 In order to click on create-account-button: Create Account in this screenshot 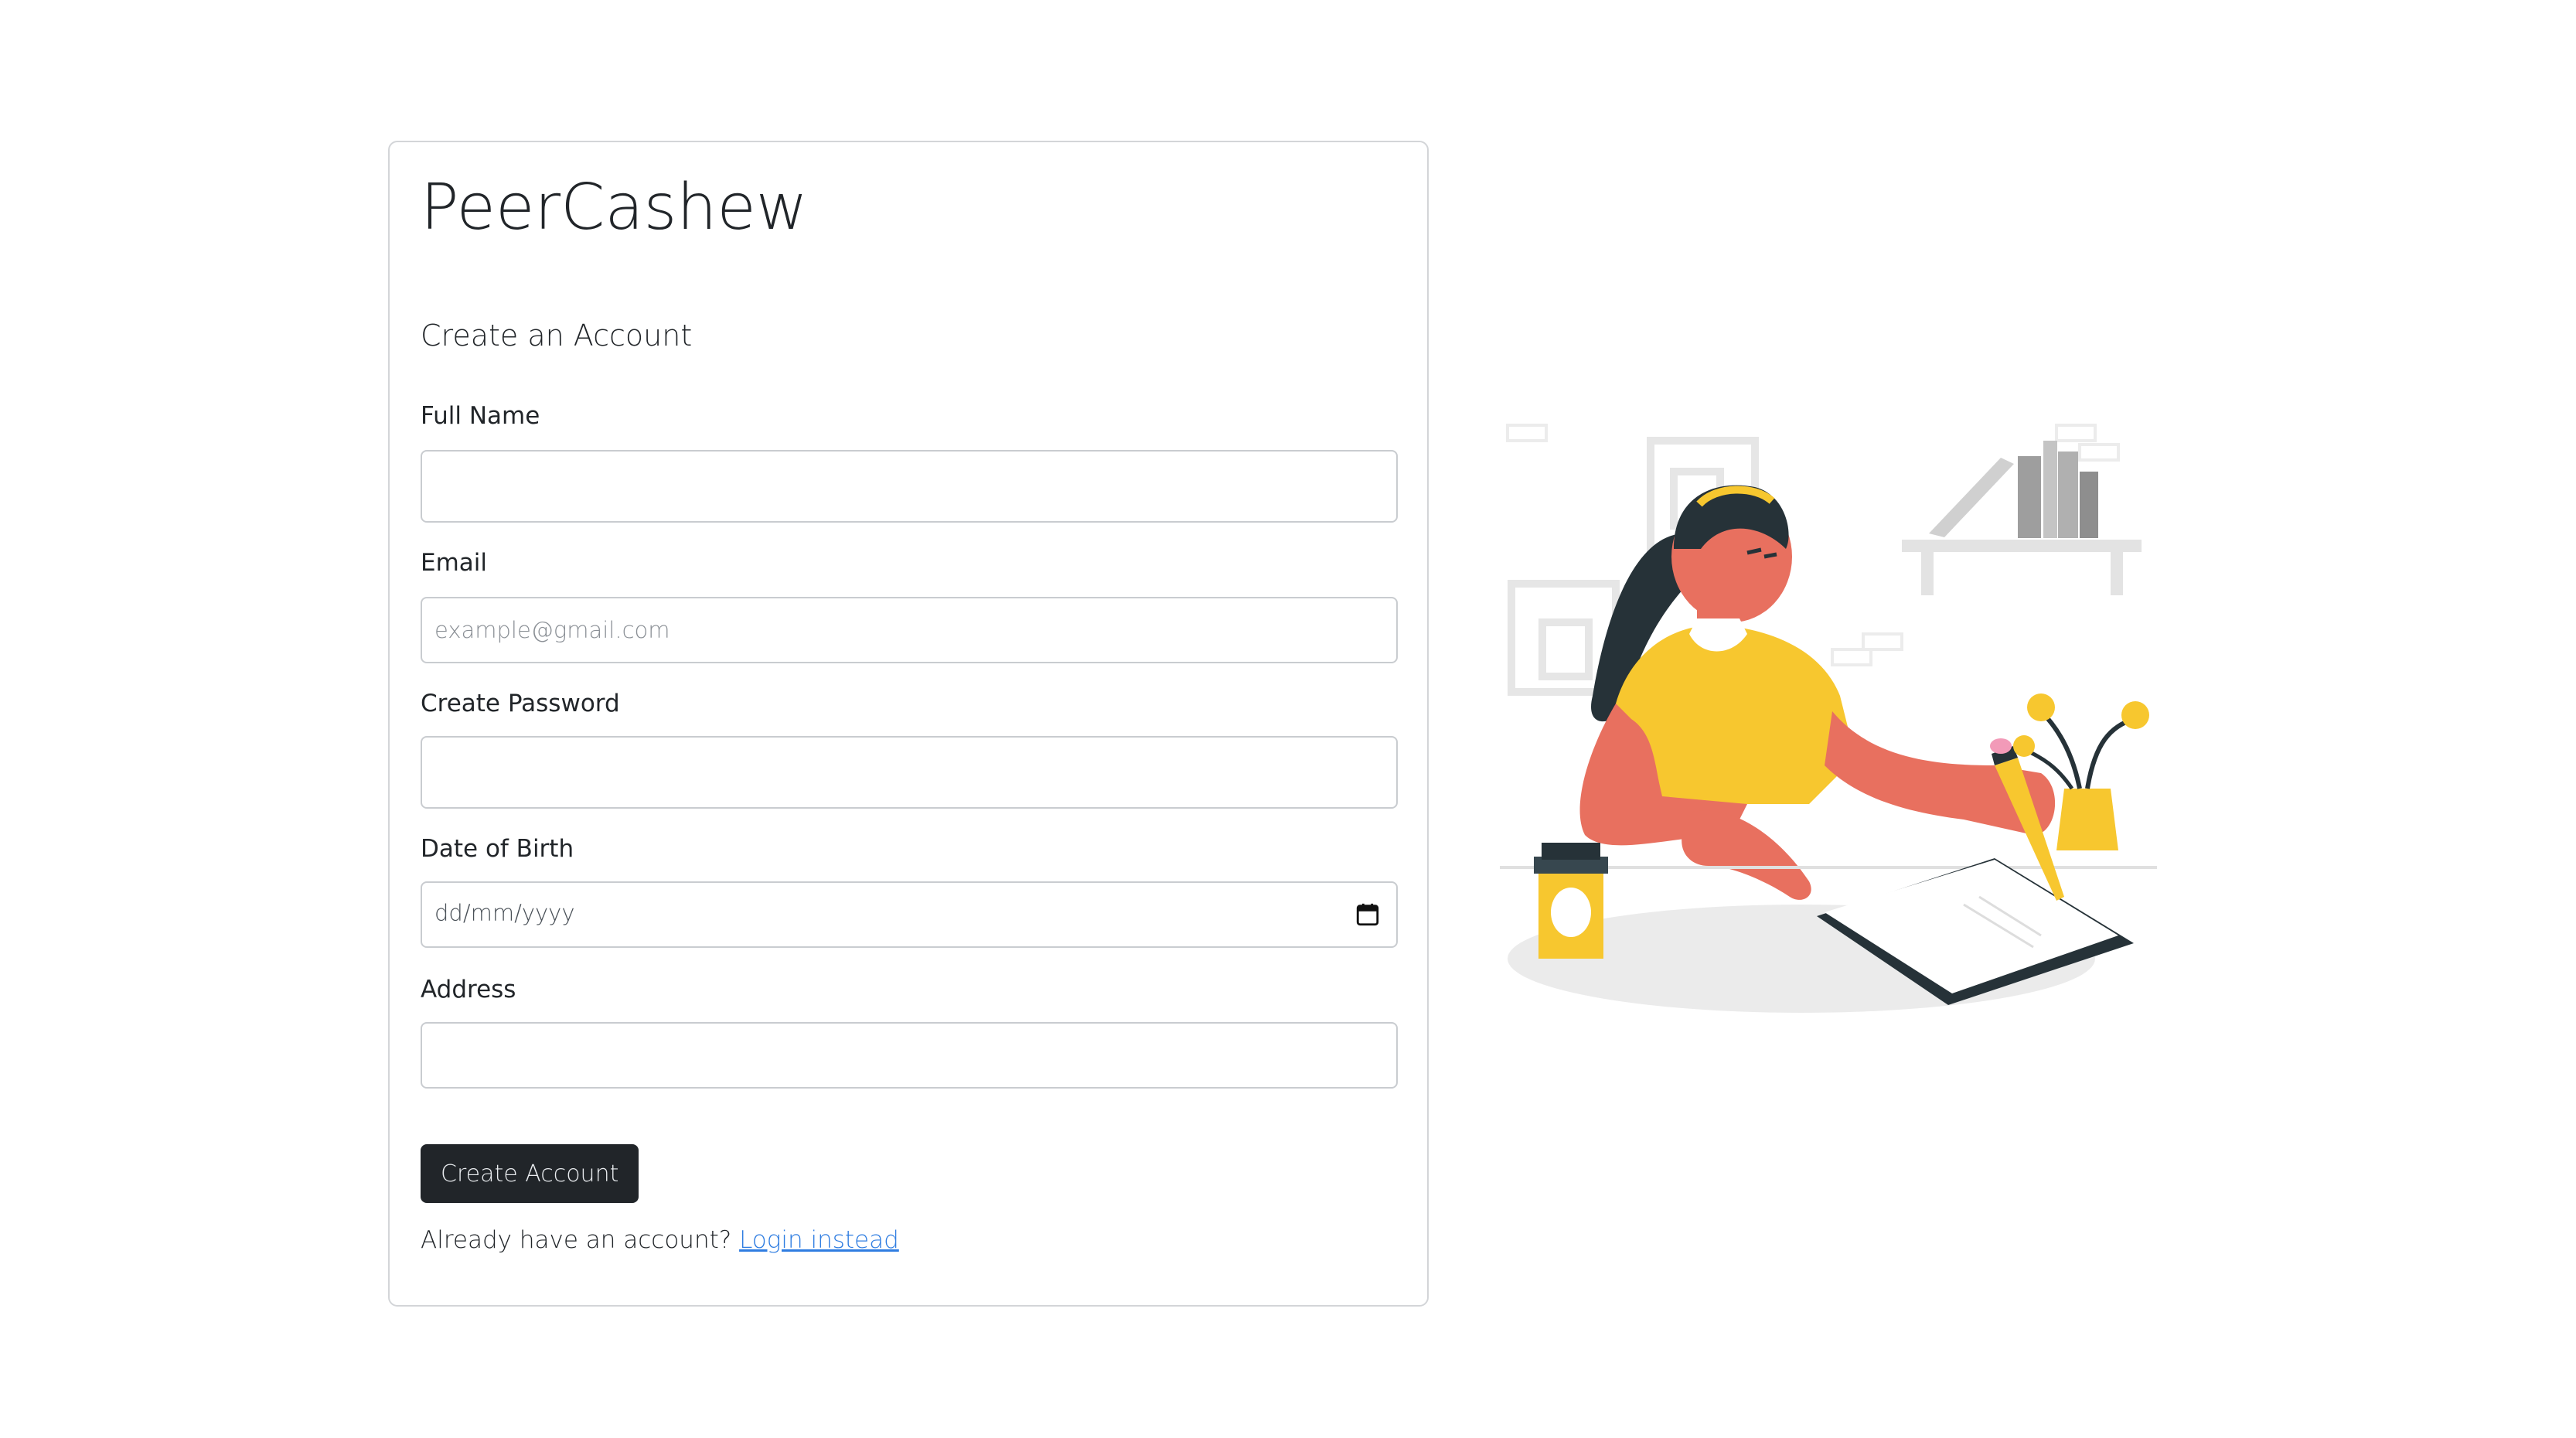, I will do `click(530, 1173)`.